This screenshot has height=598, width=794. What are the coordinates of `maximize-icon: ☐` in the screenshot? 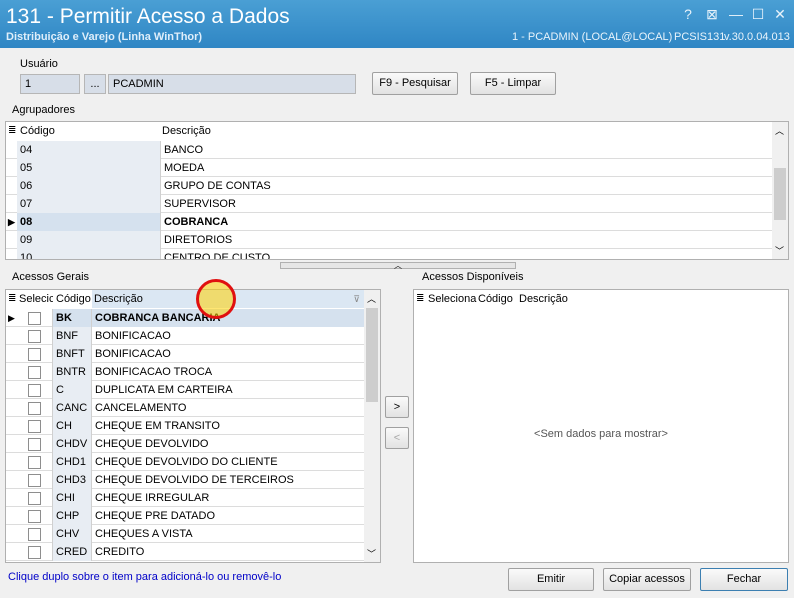 It's located at (758, 14).